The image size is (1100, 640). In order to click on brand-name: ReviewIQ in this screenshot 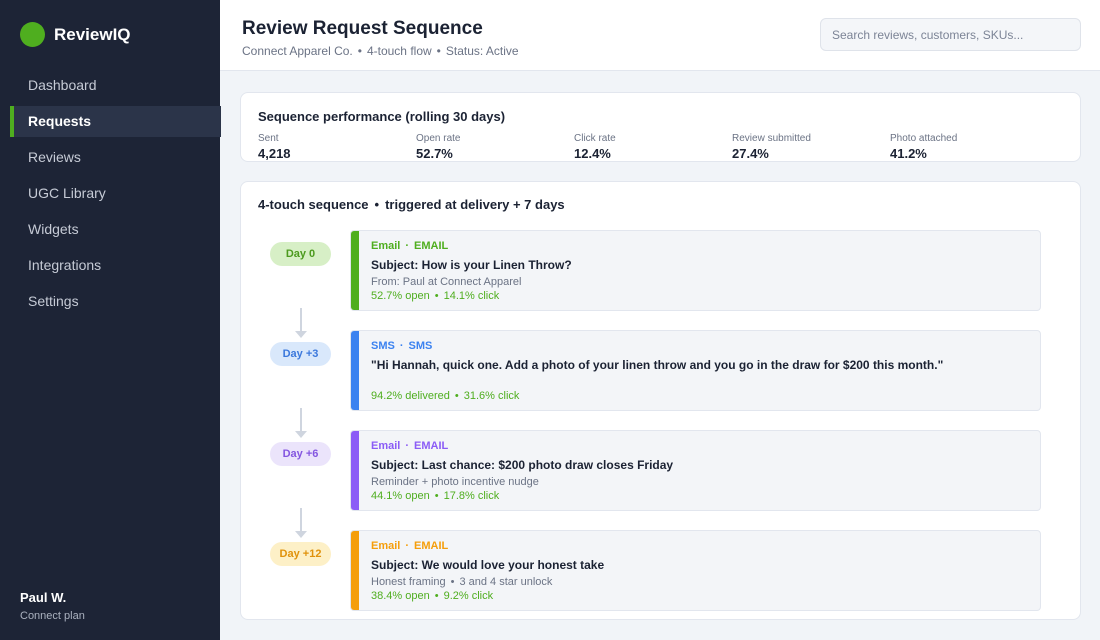, I will do `click(92, 34)`.